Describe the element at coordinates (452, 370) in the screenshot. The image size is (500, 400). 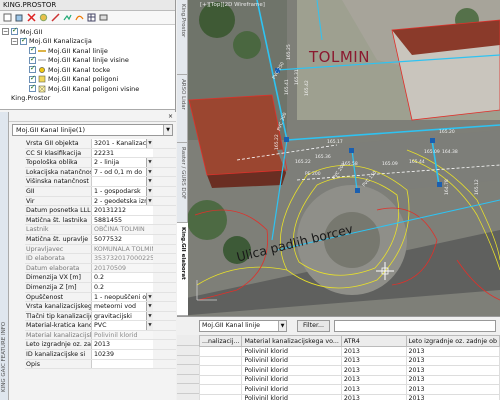
I see `table-cell: 2013` at that location.